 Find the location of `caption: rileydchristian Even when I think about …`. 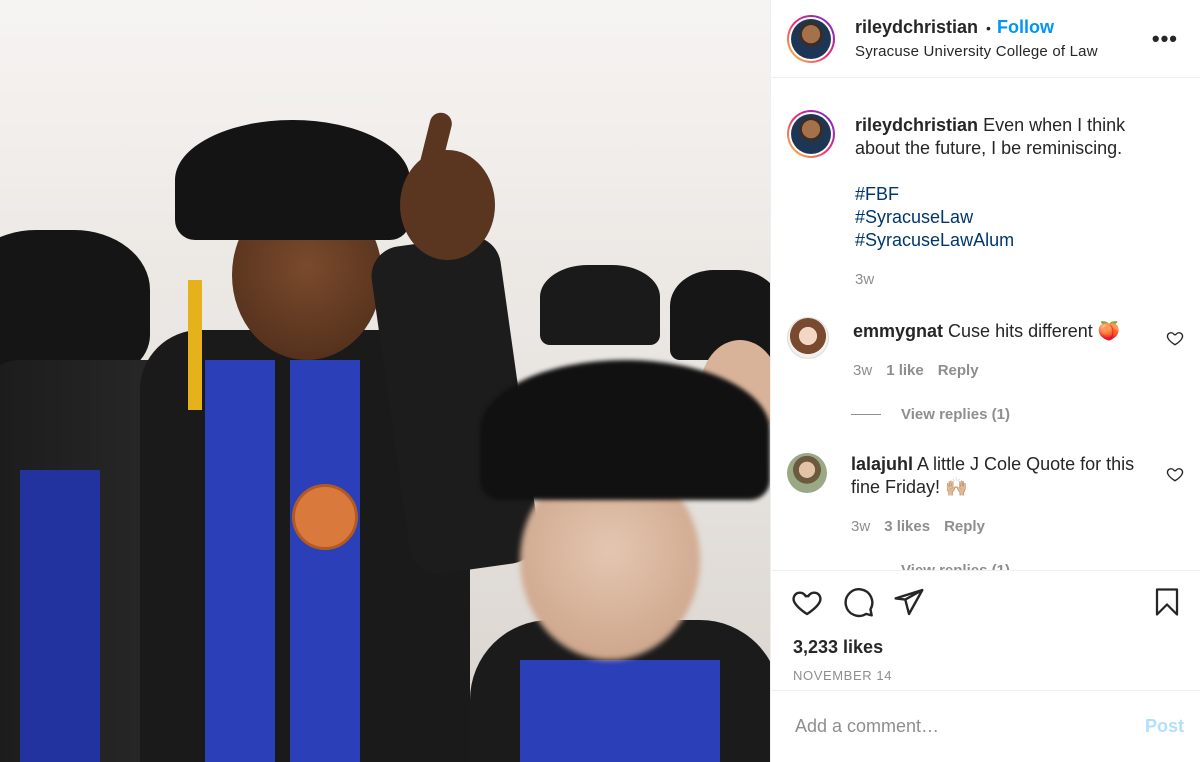

caption: rileydchristian Even when I think about … is located at coordinates (985, 200).